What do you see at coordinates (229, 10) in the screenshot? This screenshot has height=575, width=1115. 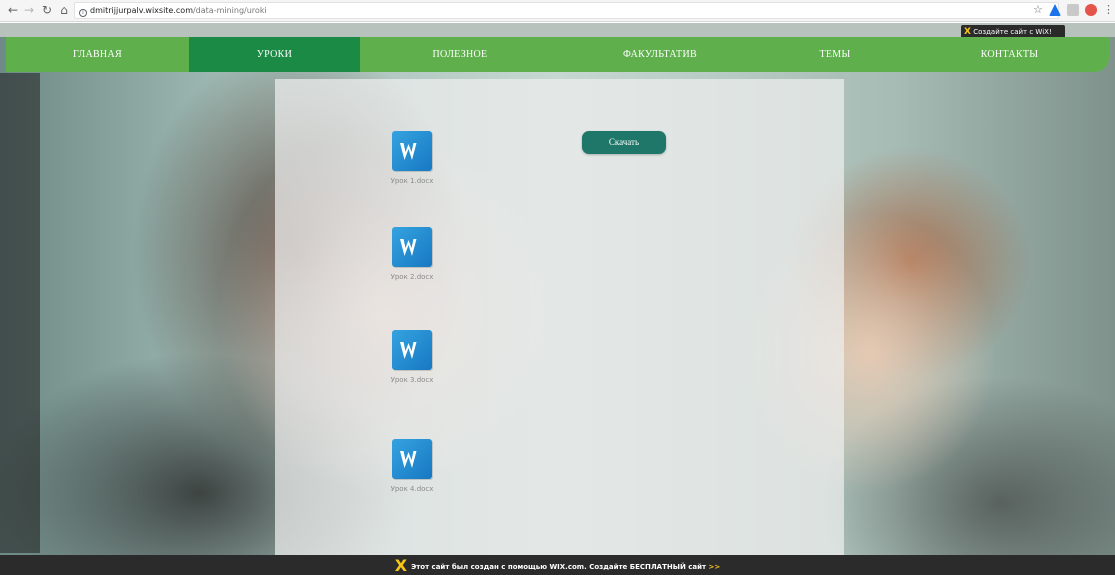 I see `url-path: /data-mining/uroki` at bounding box center [229, 10].